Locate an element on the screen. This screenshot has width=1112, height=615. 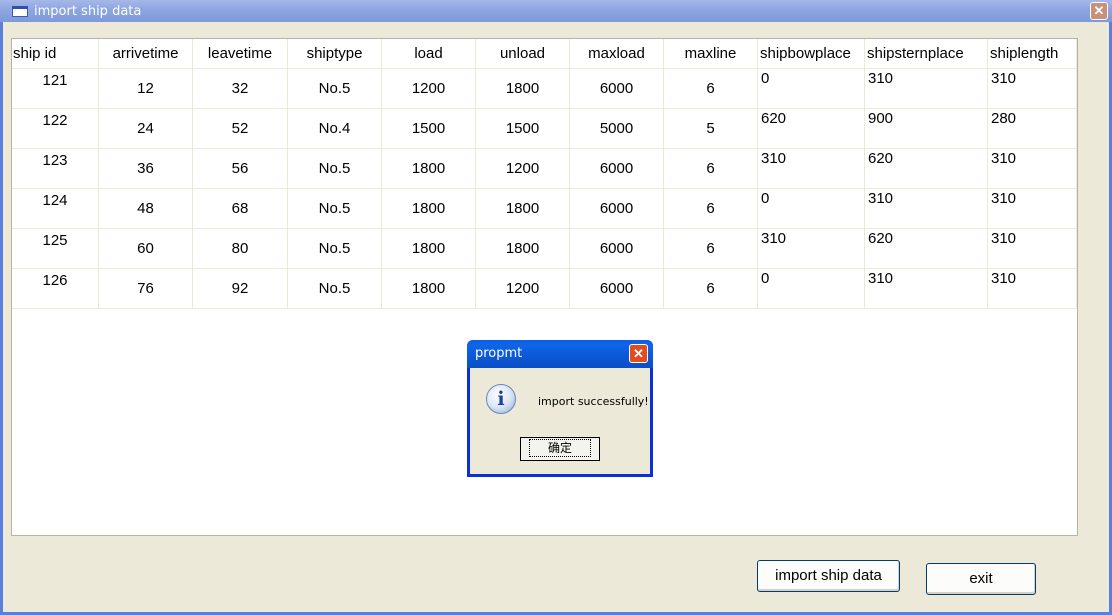
table-cell: 36 is located at coordinates (146, 169).